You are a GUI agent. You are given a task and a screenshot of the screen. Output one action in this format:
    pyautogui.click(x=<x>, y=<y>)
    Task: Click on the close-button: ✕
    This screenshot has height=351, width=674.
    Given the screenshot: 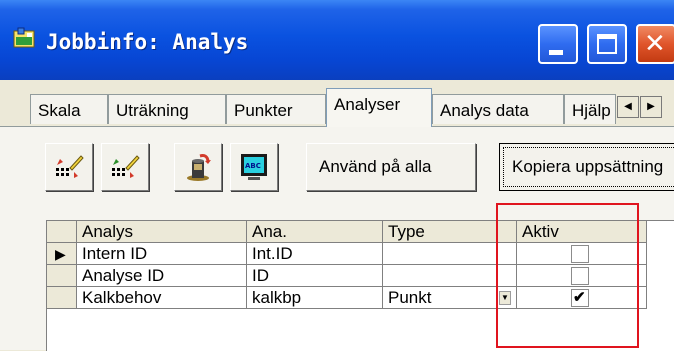 What is the action you would take?
    pyautogui.click(x=655, y=44)
    